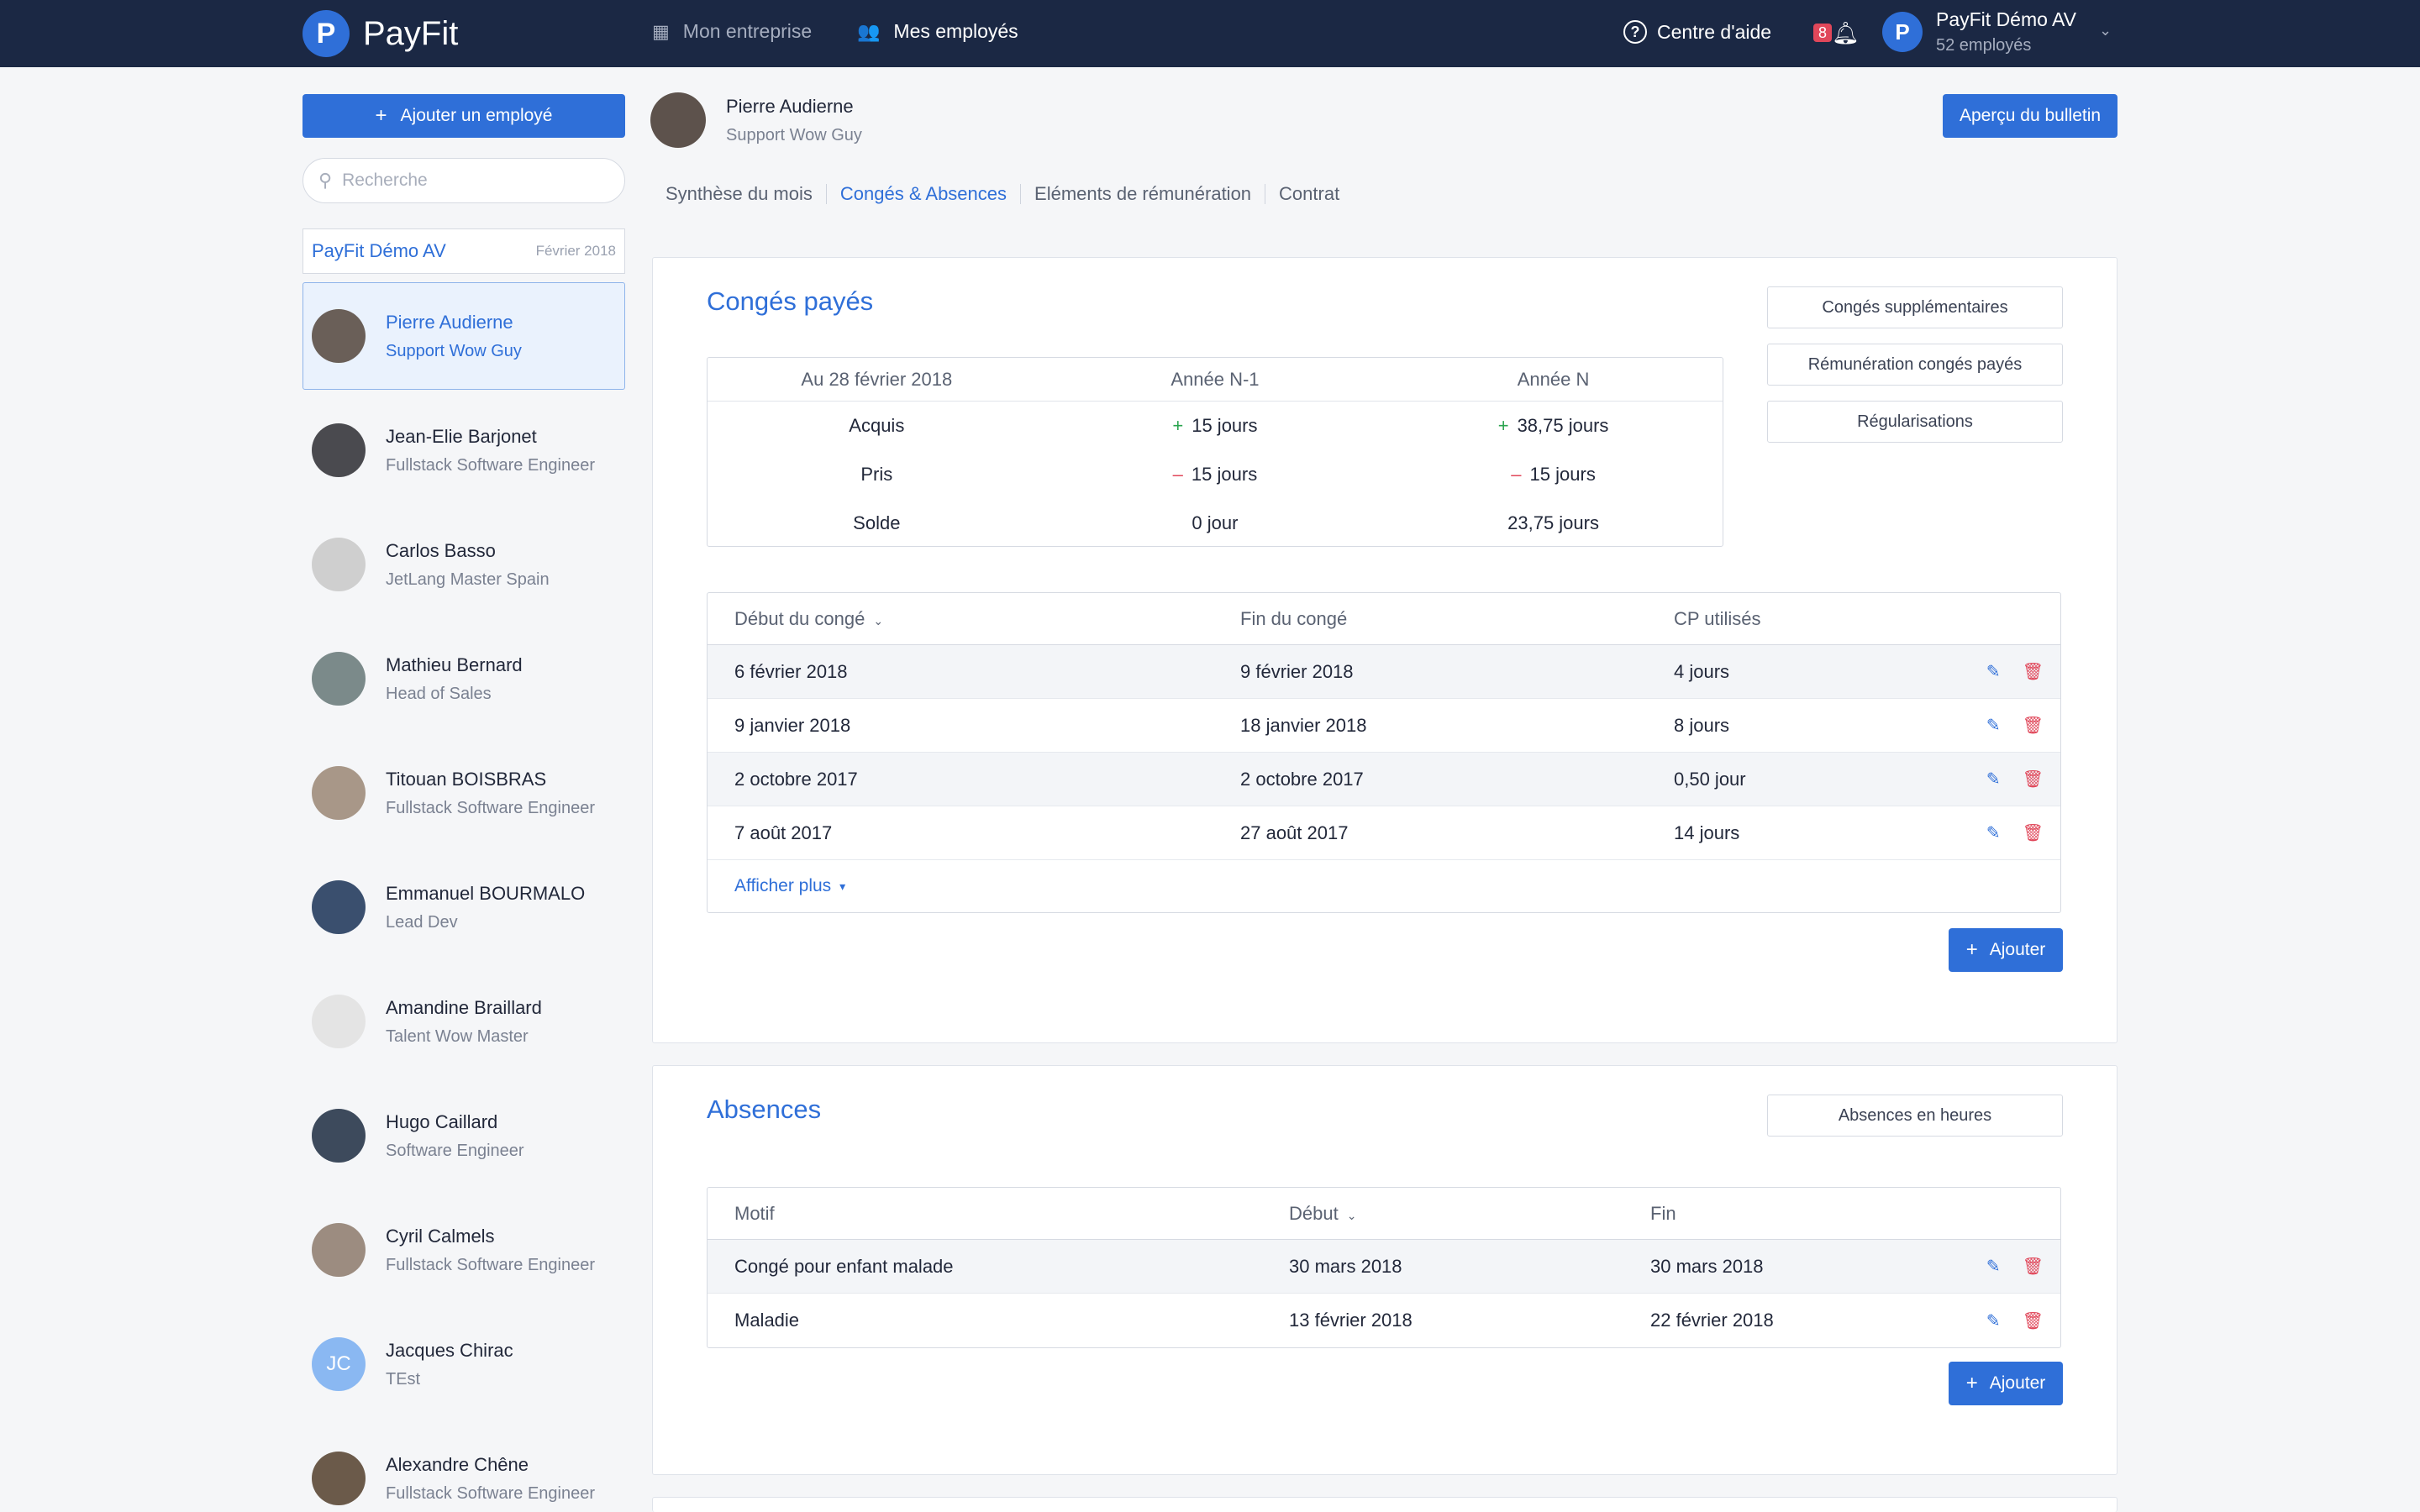 This screenshot has height=1512, width=2420. I want to click on tab-synthese: Synthèse du mois, so click(746, 194).